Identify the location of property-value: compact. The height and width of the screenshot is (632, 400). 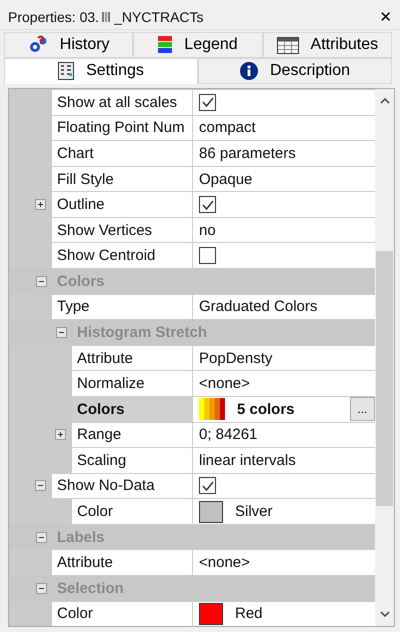
(227, 127).